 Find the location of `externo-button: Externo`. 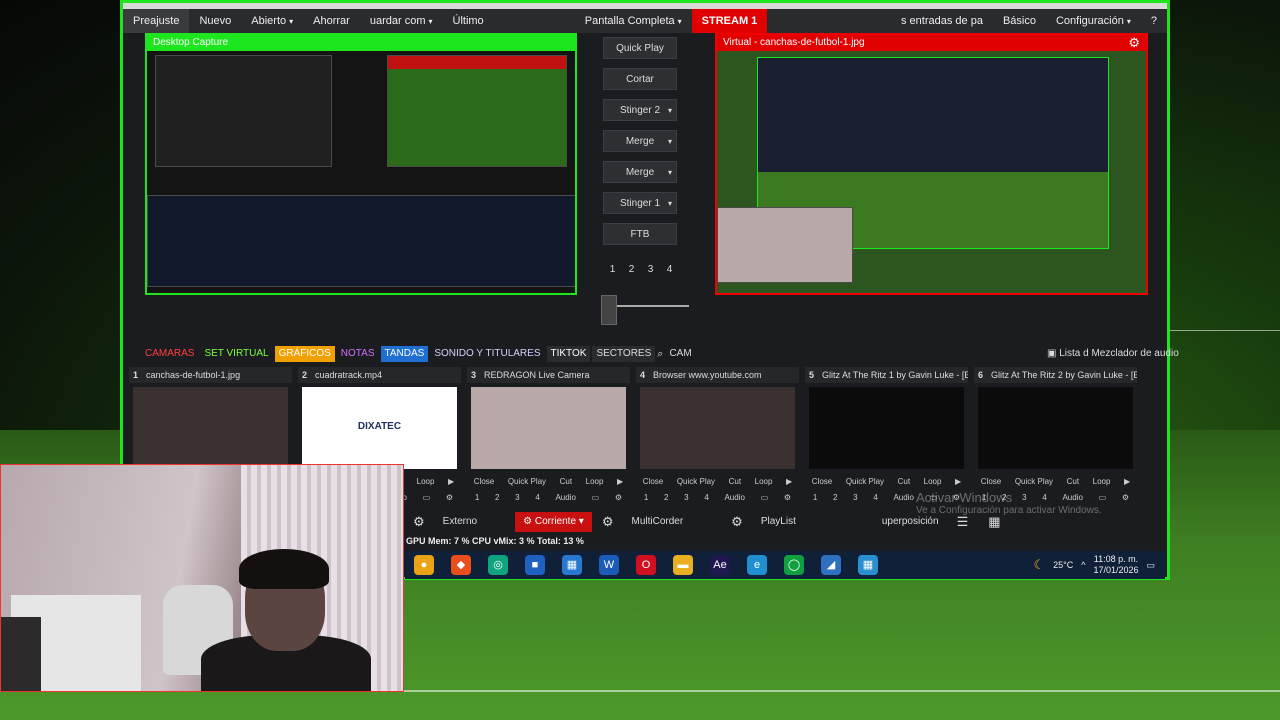

externo-button: Externo is located at coordinates (460, 522).